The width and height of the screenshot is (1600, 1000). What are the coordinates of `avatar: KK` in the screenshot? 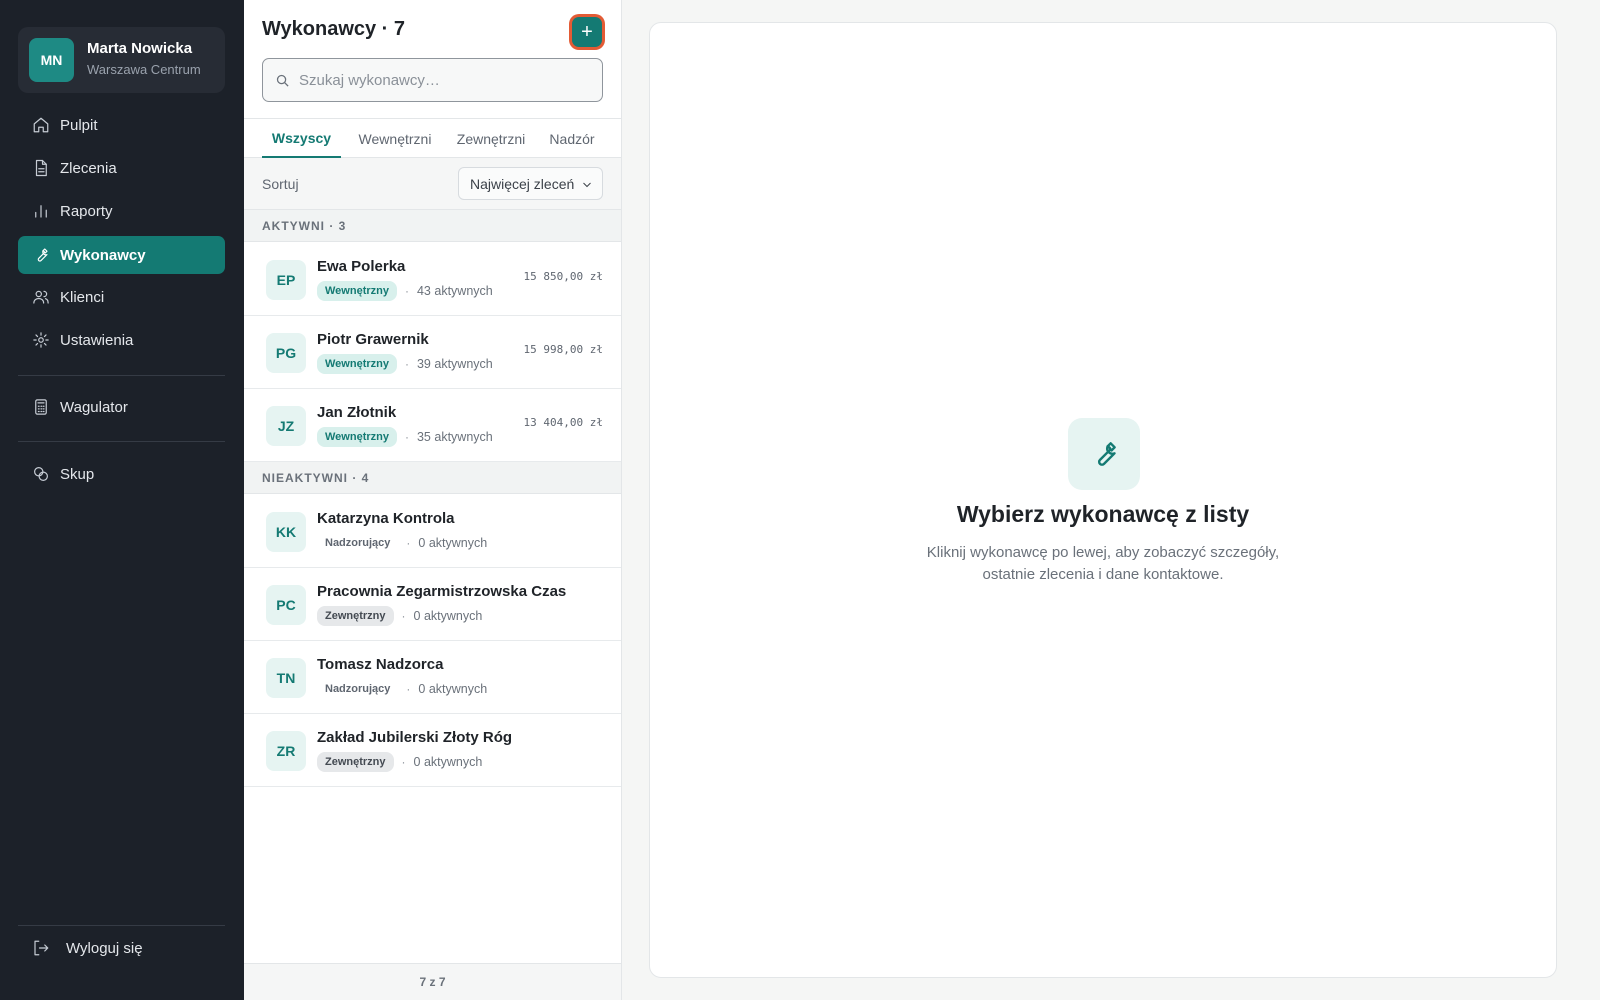 It's located at (286, 532).